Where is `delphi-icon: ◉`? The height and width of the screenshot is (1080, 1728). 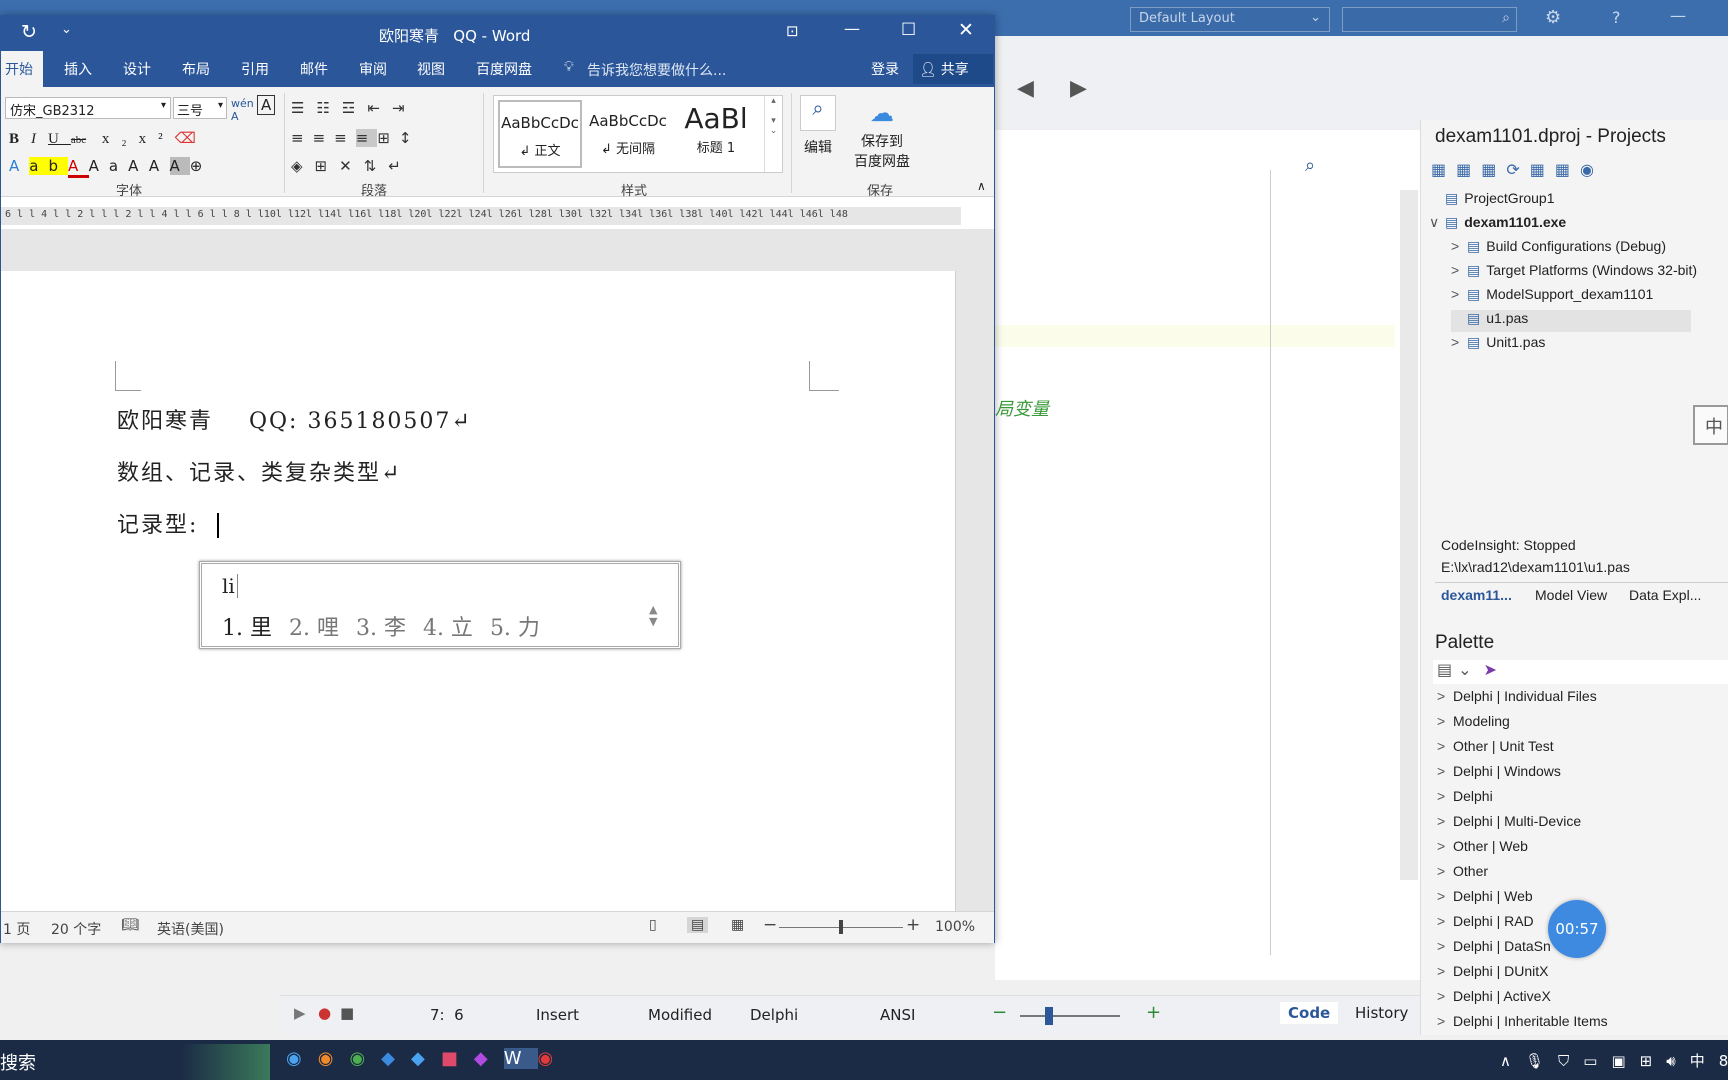
delphi-icon: ◉ is located at coordinates (554, 1058).